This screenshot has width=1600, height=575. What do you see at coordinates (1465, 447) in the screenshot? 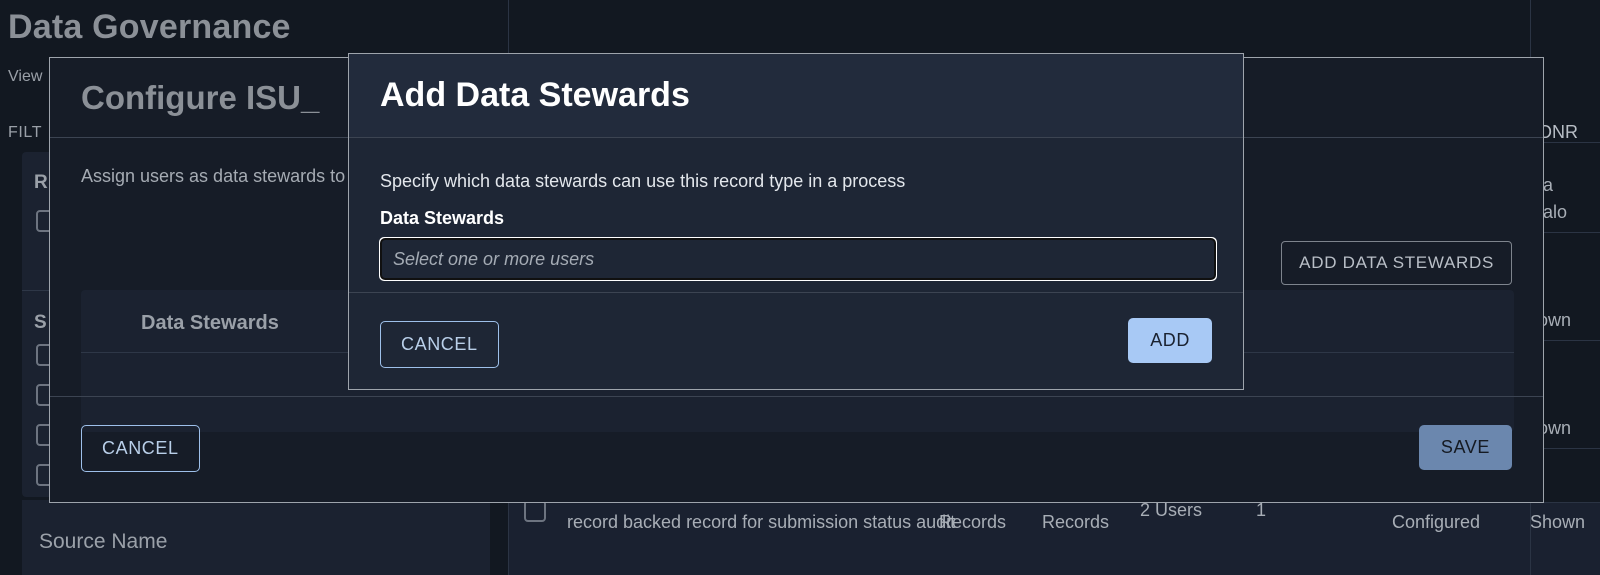
I see `configure-save-button: SAVE` at bounding box center [1465, 447].